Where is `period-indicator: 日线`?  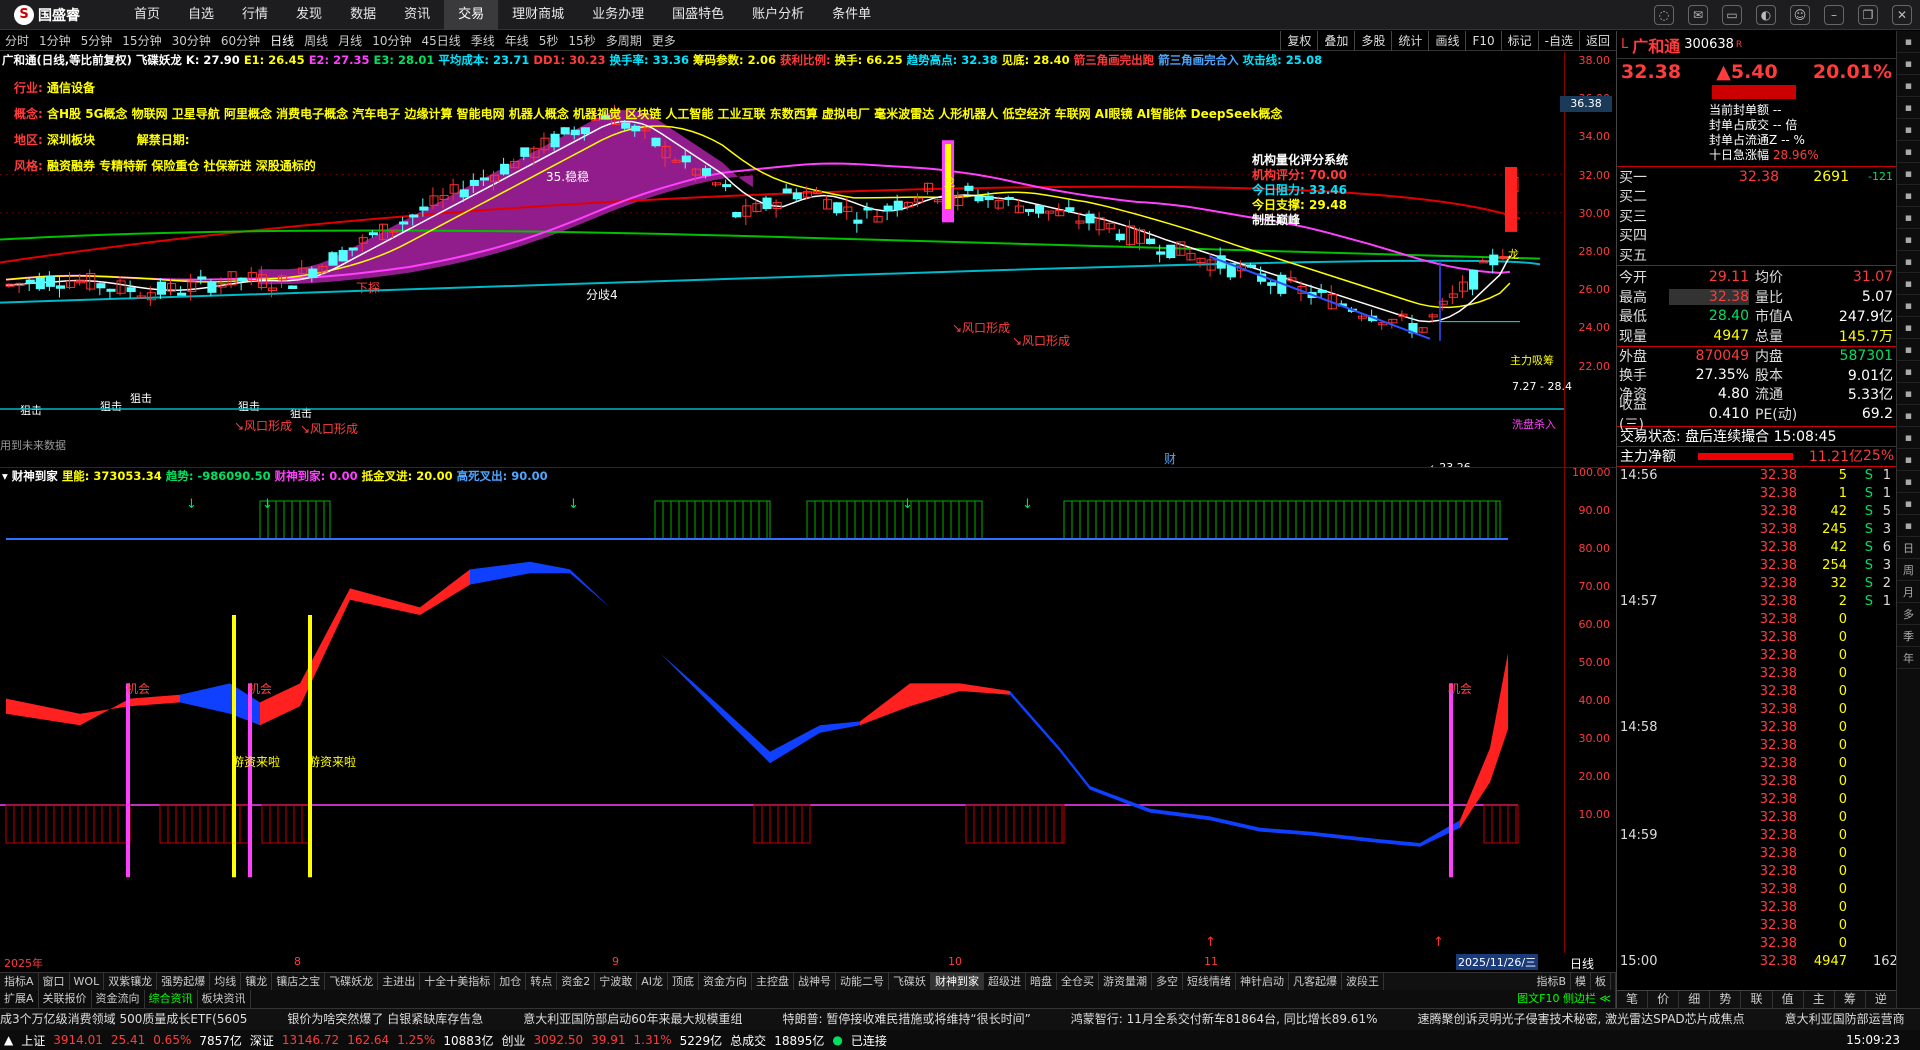 period-indicator: 日线 is located at coordinates (1582, 963).